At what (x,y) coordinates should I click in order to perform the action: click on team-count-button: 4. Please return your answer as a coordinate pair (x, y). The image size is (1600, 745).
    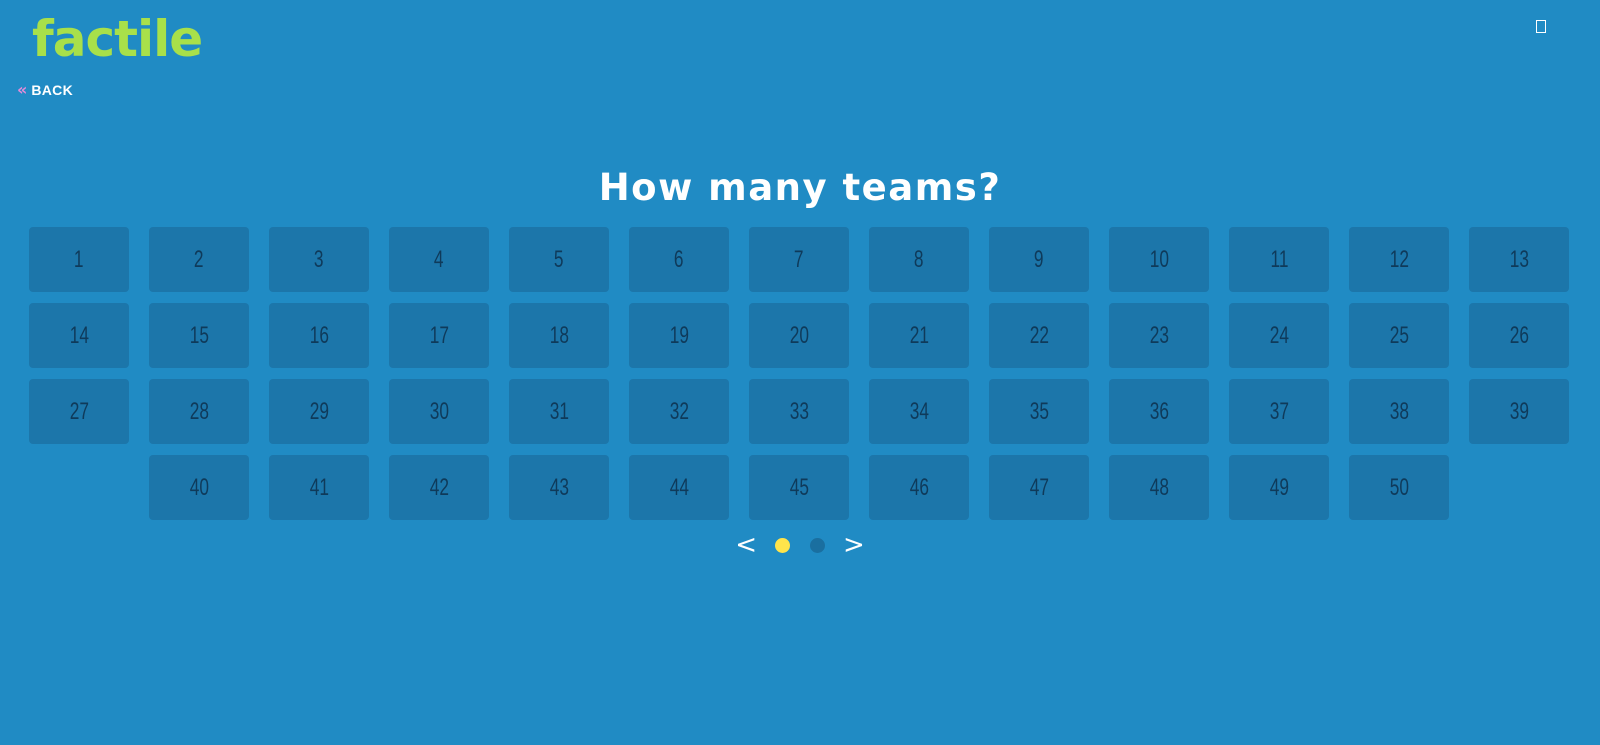
    Looking at the image, I should click on (439, 259).